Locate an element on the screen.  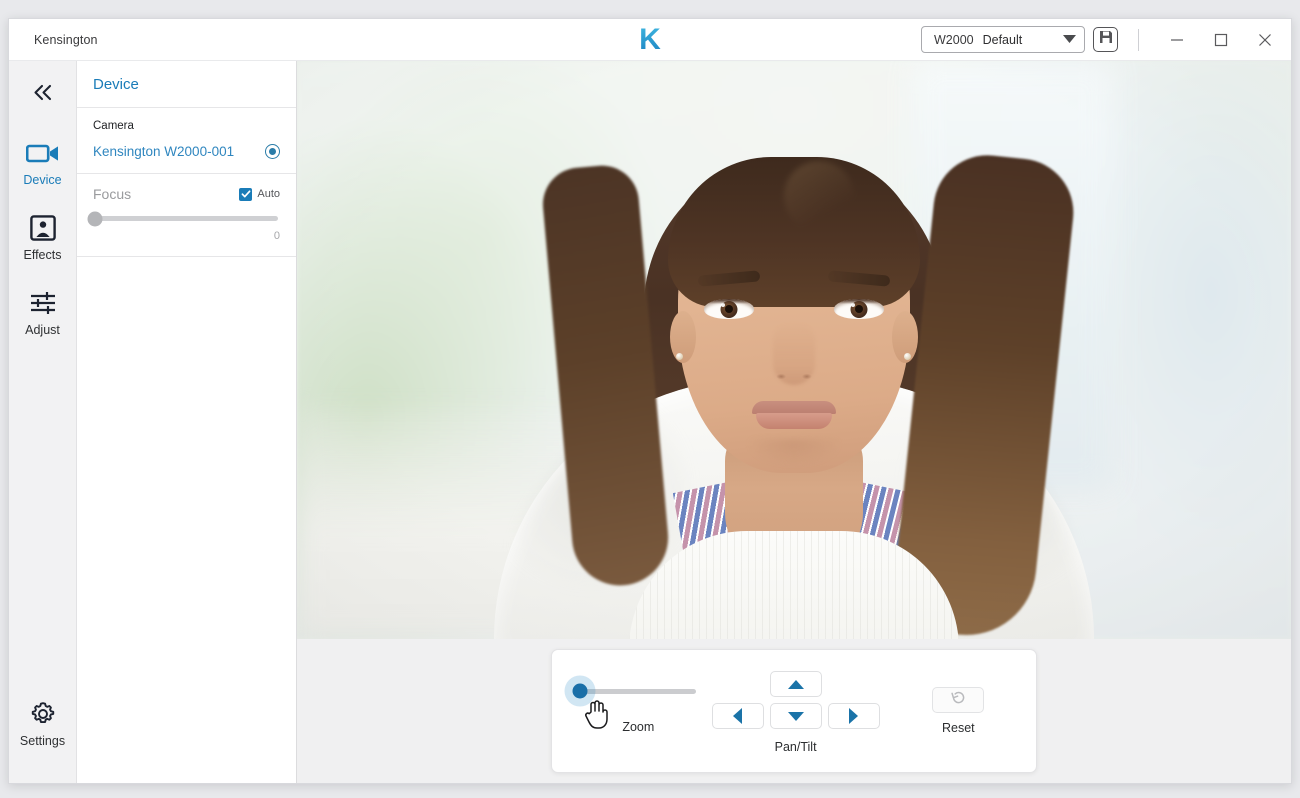
sidebar-item-settings: Settings is located at coordinates (43, 723).